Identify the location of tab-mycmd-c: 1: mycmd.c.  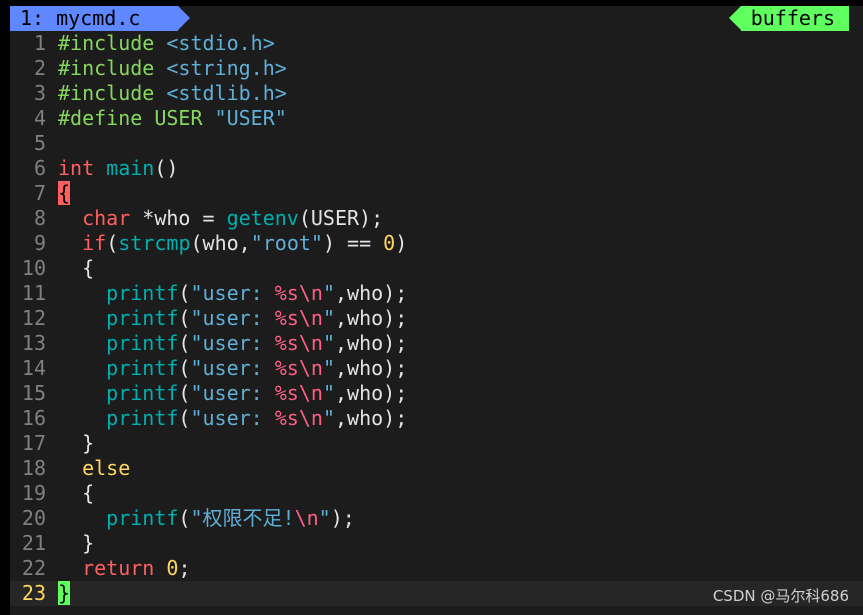
(94, 18).